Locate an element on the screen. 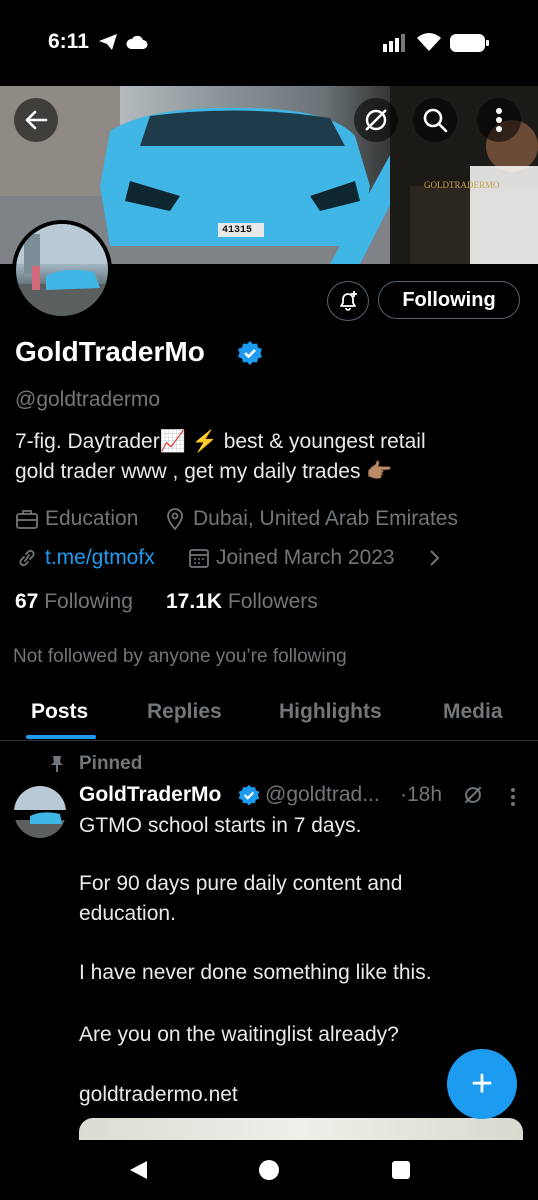 This screenshot has height=1200, width=538. notifications-bell-button is located at coordinates (348, 301).